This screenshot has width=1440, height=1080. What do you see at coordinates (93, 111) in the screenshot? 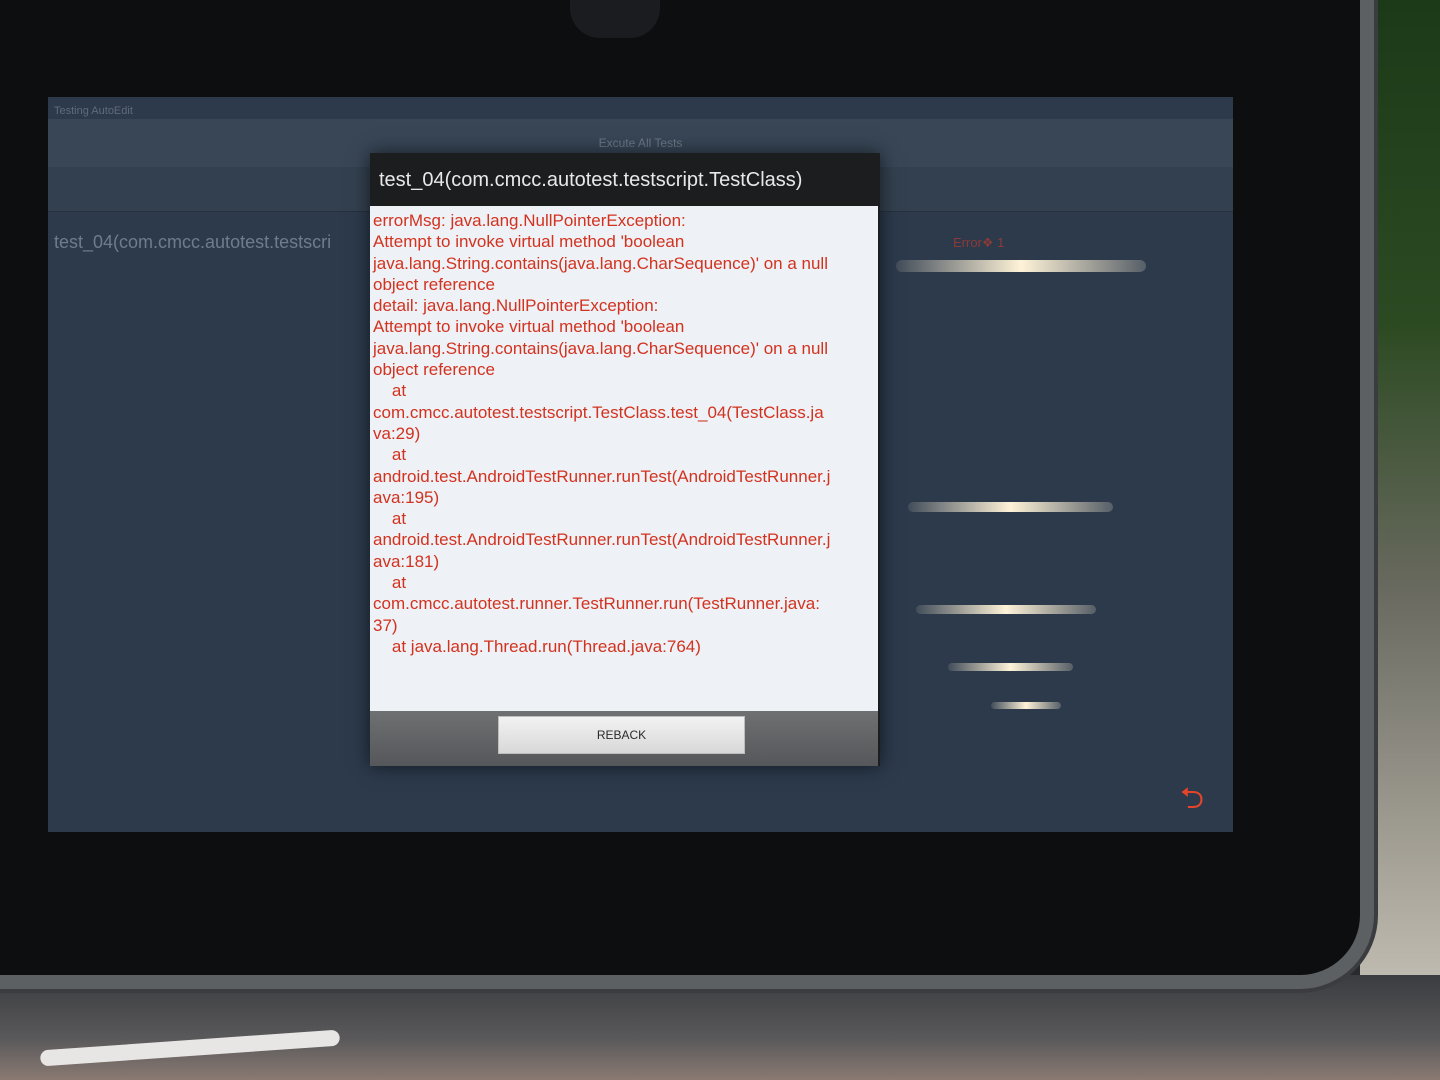
I see `app-name: Testing AutoEdit` at bounding box center [93, 111].